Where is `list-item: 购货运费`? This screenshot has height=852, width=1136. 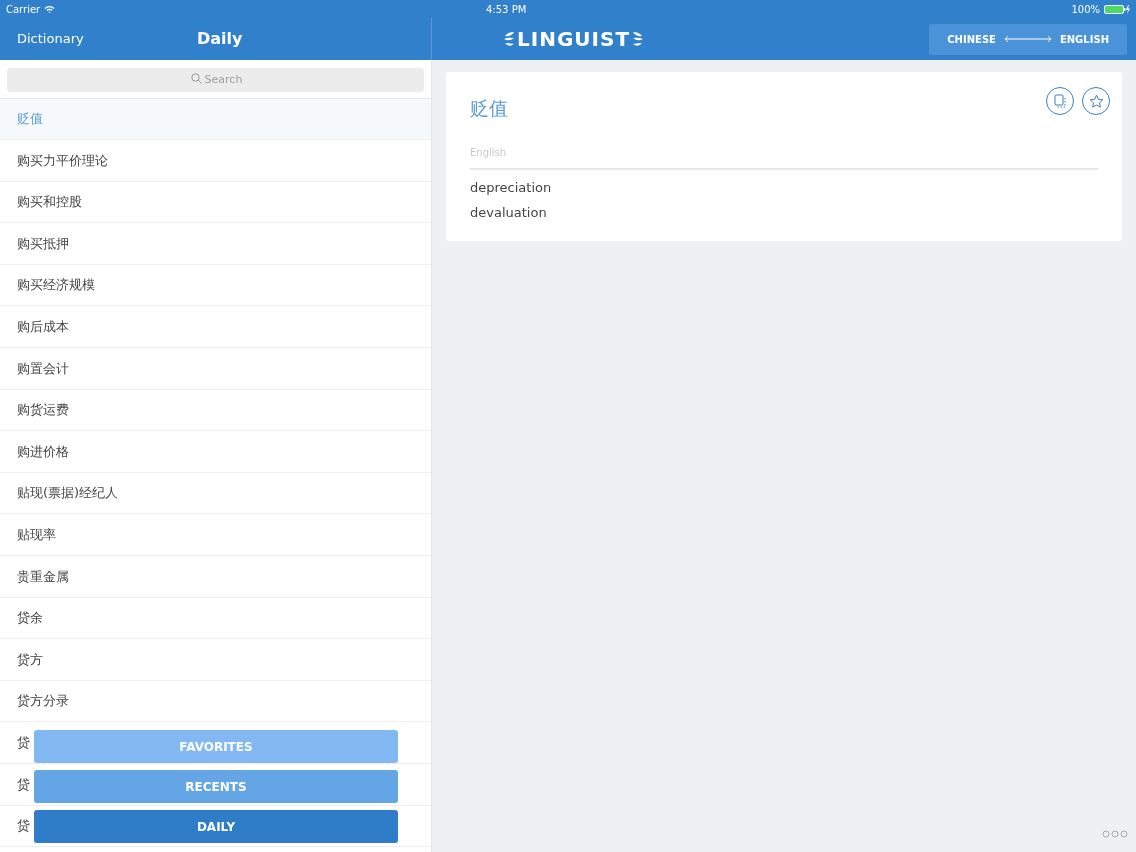
list-item: 购货运费 is located at coordinates (43, 410).